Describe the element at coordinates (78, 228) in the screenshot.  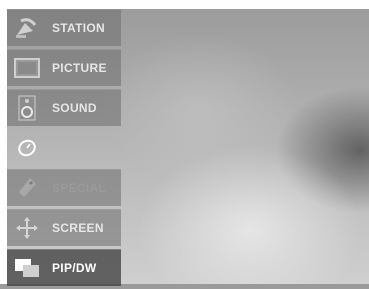
I see `menu-item-label: SCREEN` at that location.